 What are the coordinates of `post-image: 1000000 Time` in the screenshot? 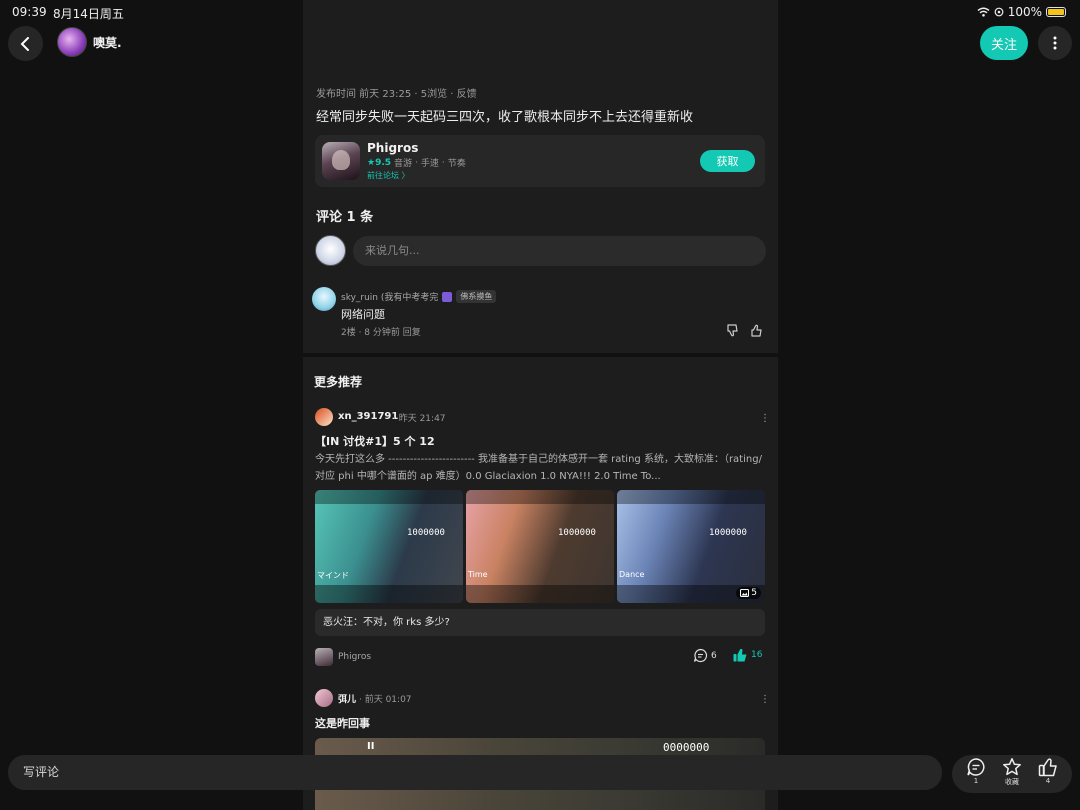 It's located at (540, 546).